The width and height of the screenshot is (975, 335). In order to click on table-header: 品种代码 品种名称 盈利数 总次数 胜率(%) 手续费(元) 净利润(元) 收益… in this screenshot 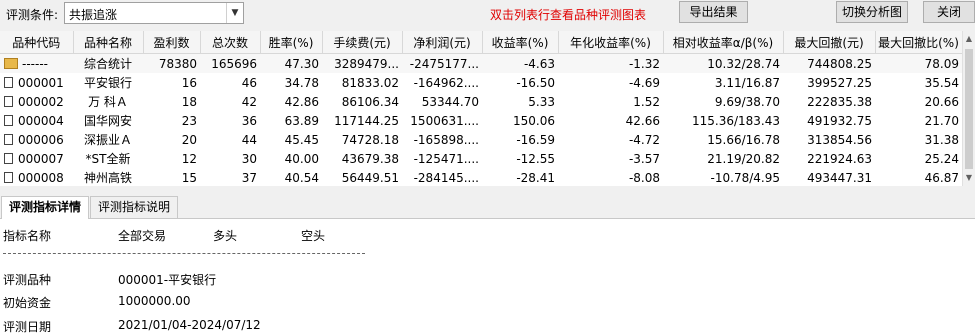, I will do `click(481, 42)`.